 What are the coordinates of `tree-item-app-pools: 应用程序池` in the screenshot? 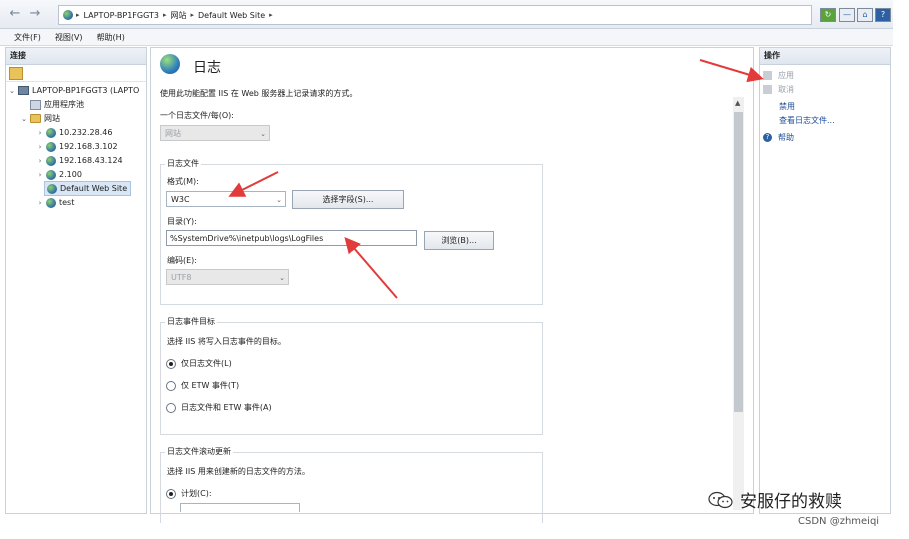 It's located at (56, 104).